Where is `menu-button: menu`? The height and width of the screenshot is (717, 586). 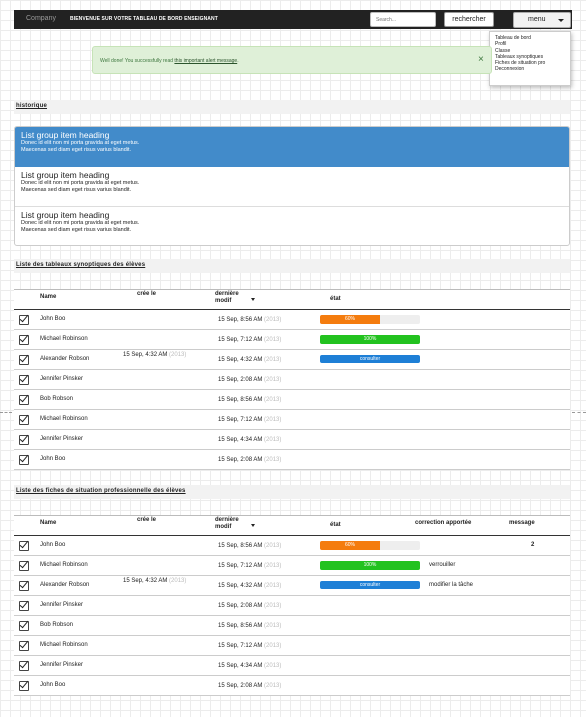 menu-button: menu is located at coordinates (542, 20).